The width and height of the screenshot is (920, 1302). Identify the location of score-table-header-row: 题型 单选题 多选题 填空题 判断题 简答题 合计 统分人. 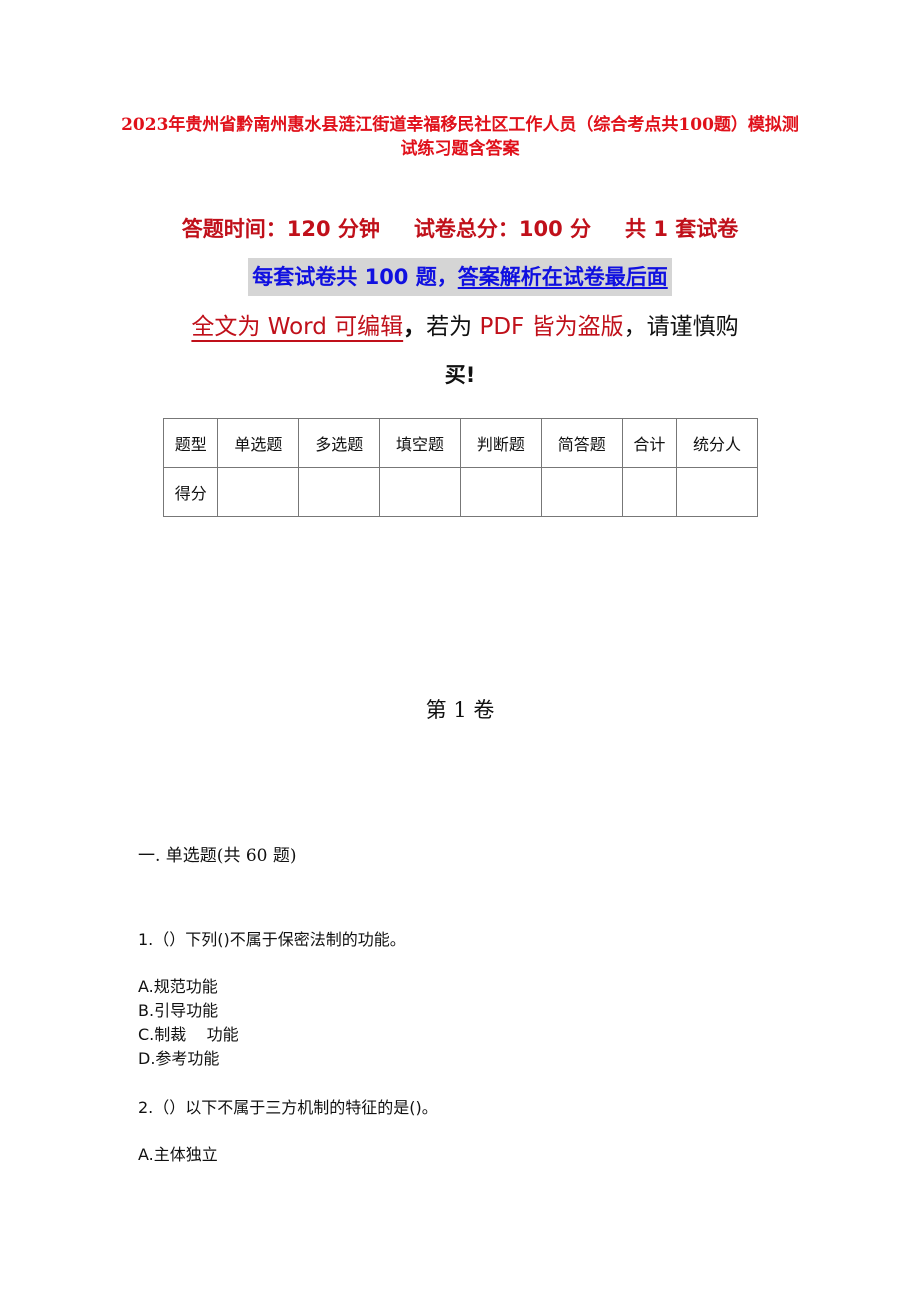
(460, 443).